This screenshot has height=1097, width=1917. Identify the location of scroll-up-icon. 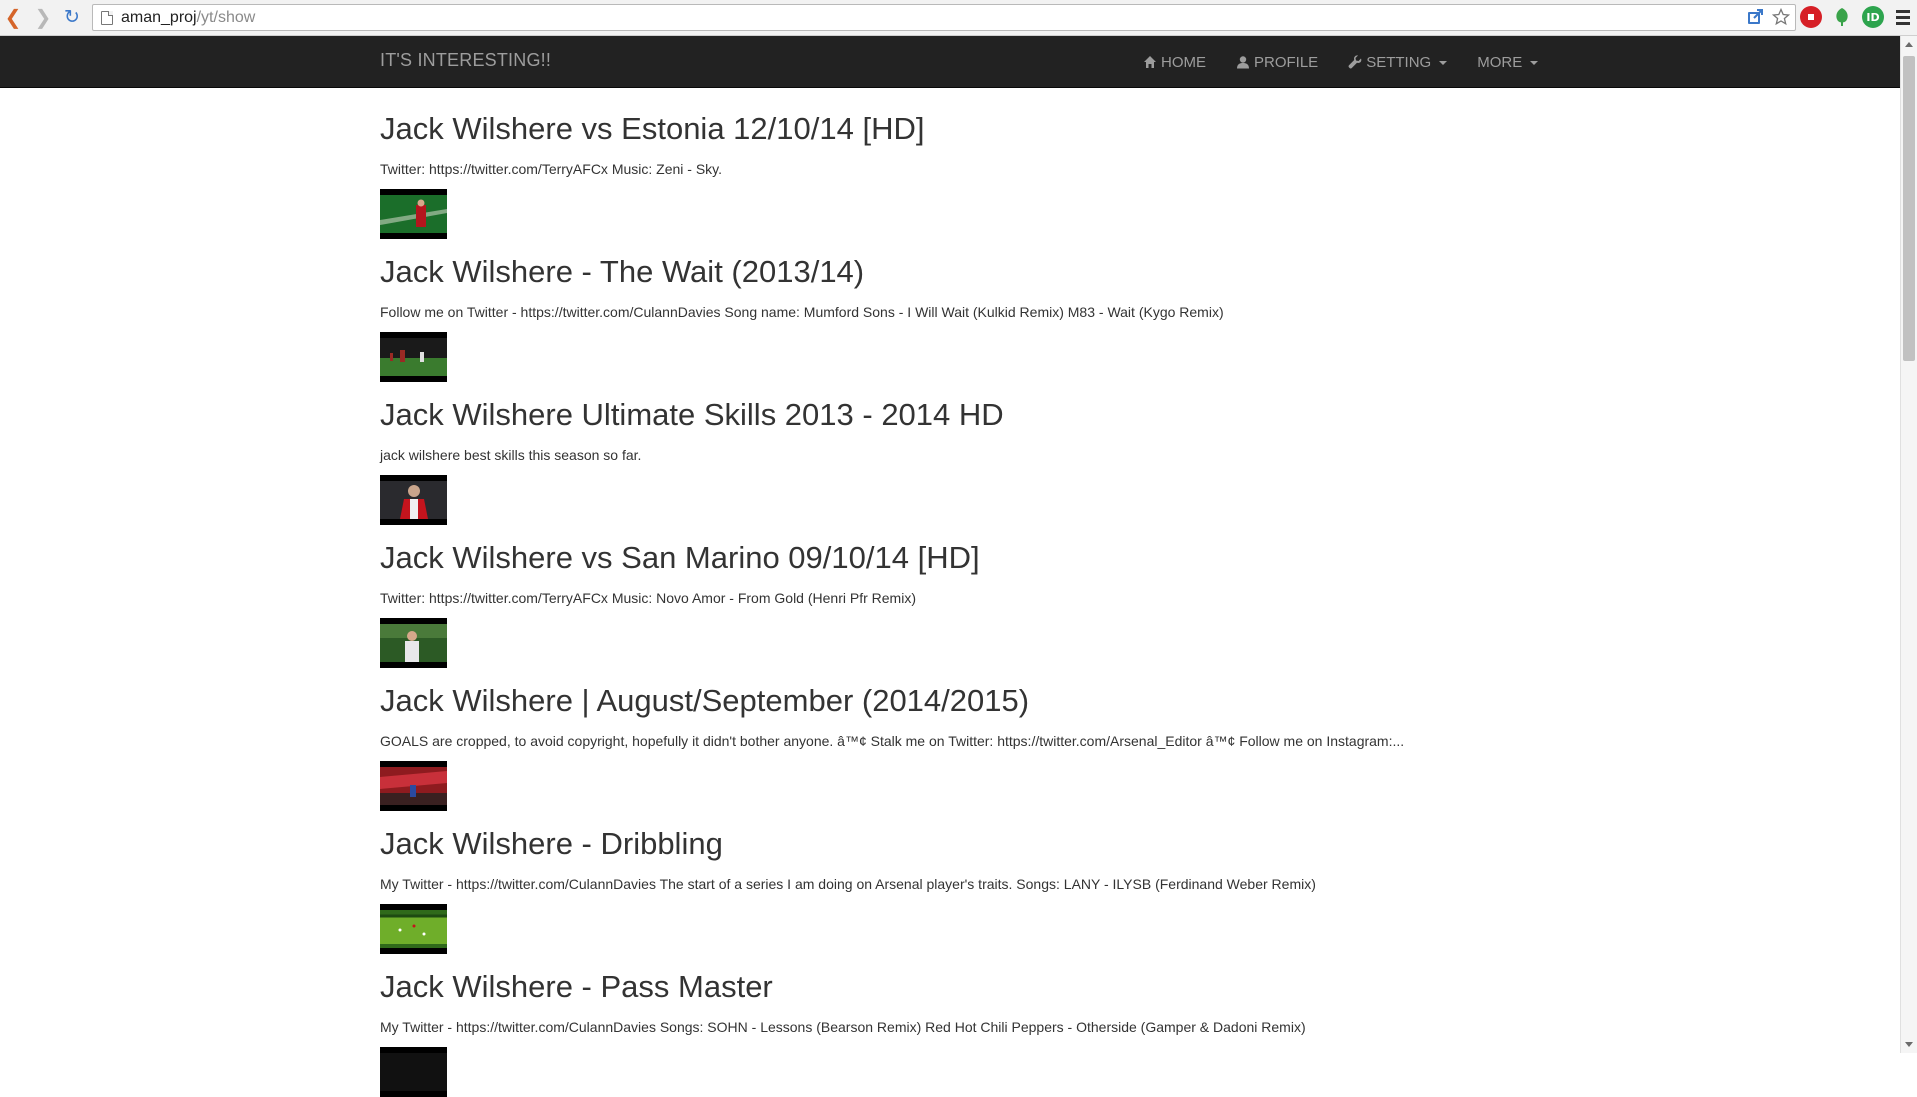
(1909, 44).